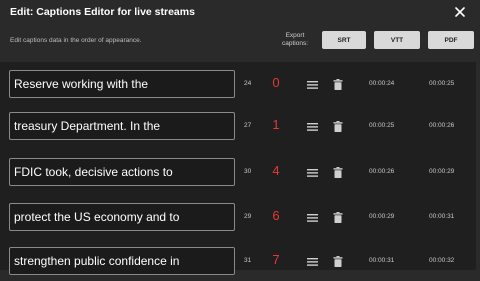  Describe the element at coordinates (382, 125) in the screenshot. I see `caption-start-time: 00:00:25` at that location.